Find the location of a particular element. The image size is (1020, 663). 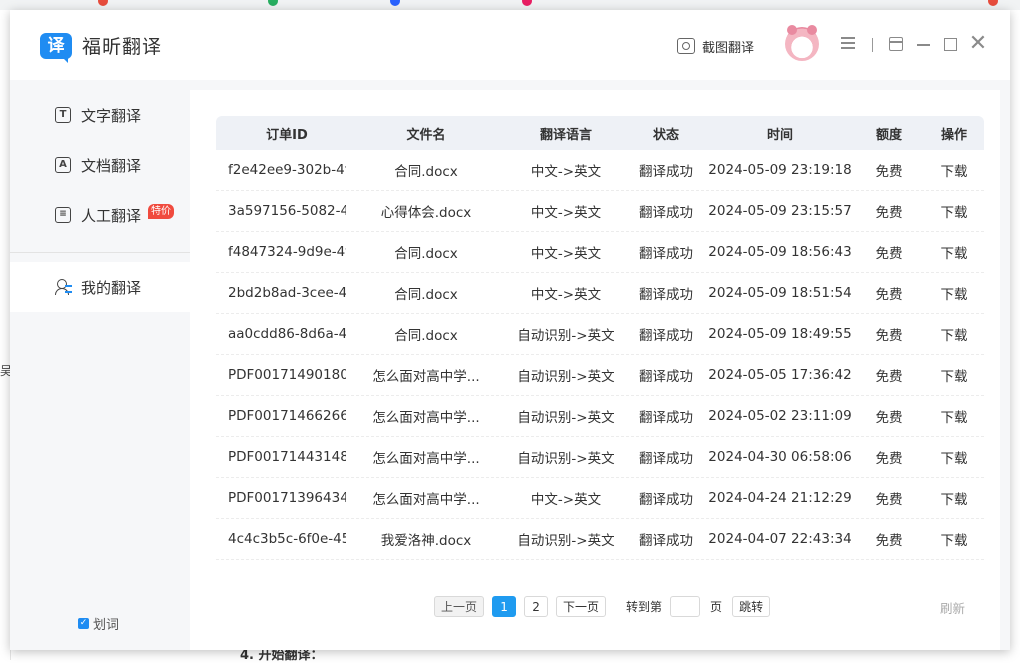

order-id-cell: f2e42ee9-302b-4f is located at coordinates (287, 170).